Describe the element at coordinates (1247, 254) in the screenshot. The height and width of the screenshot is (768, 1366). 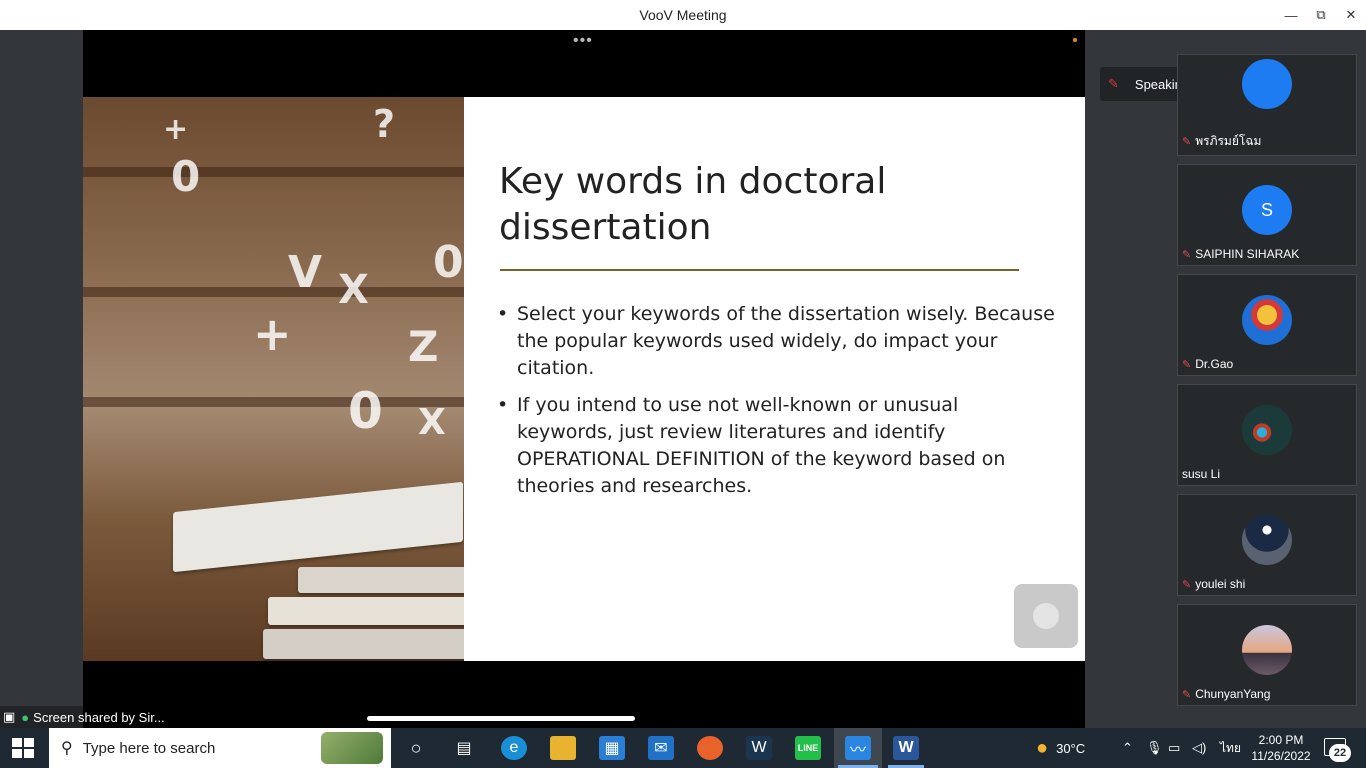
I see `participant-name: SAIPHIN SIHARAK` at that location.